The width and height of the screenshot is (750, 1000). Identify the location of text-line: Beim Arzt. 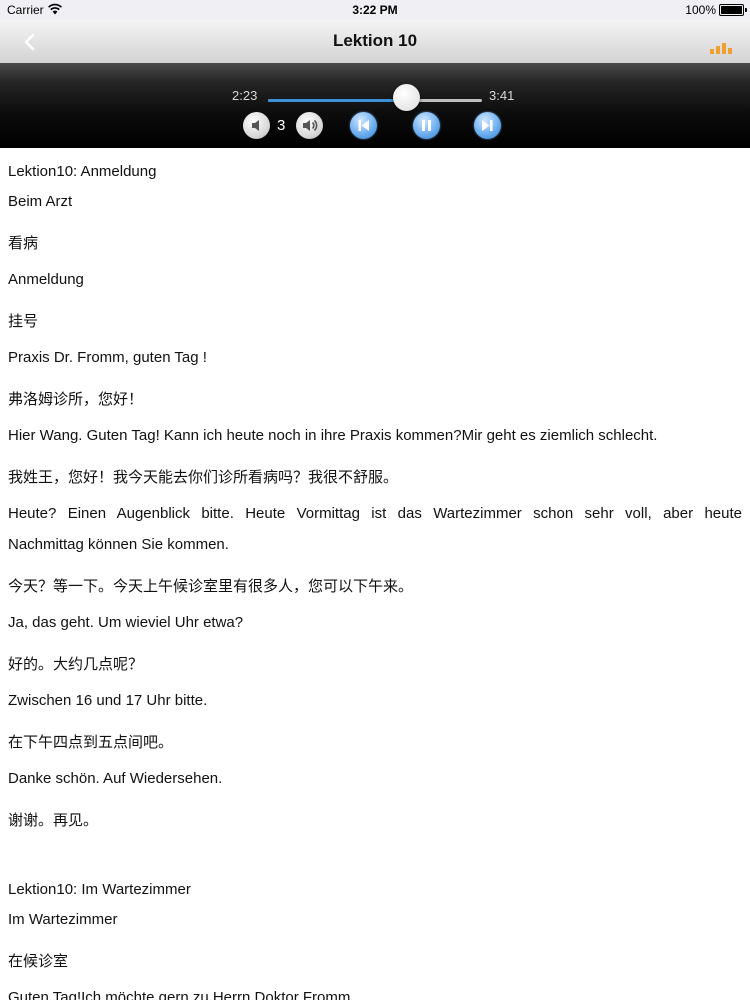
(40, 201).